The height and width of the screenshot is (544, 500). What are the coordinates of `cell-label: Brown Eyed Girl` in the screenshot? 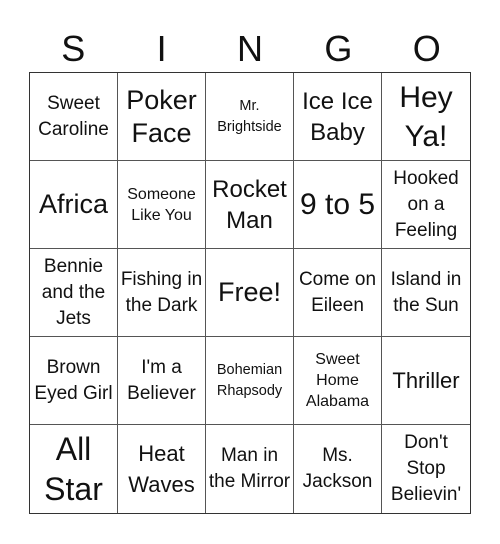 It's located at (73, 380).